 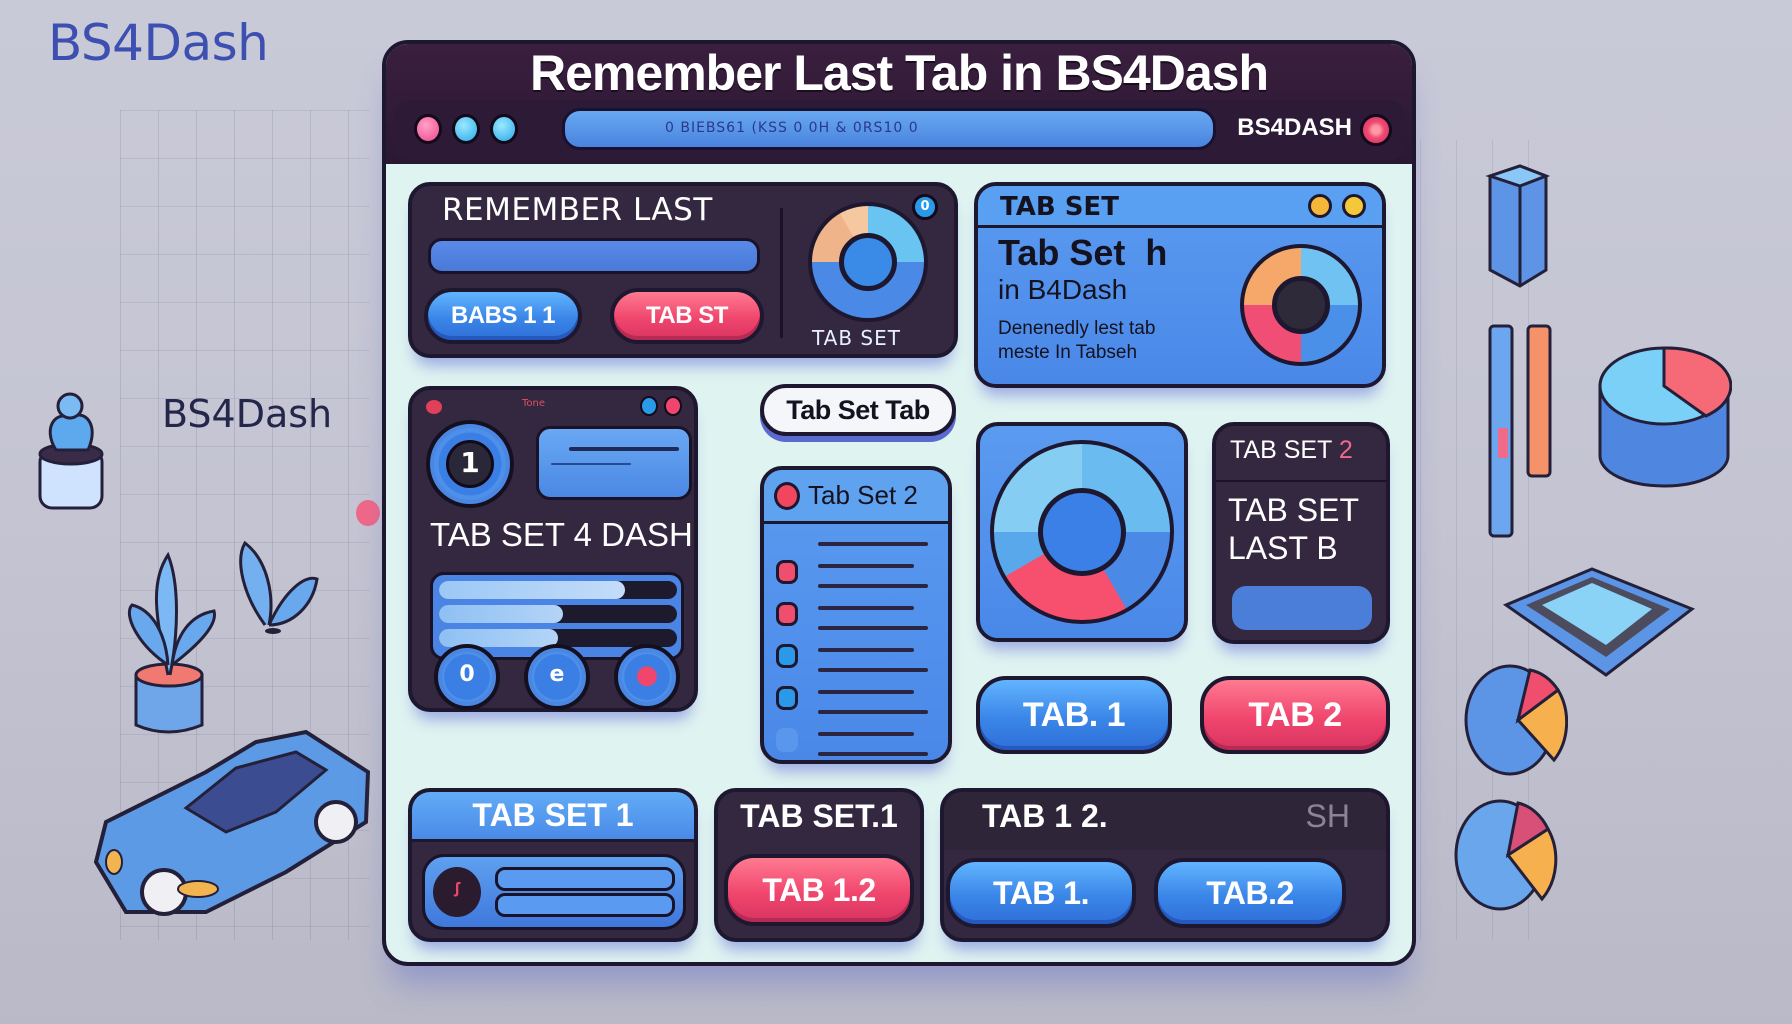 I want to click on window-controls, so click(x=466, y=129).